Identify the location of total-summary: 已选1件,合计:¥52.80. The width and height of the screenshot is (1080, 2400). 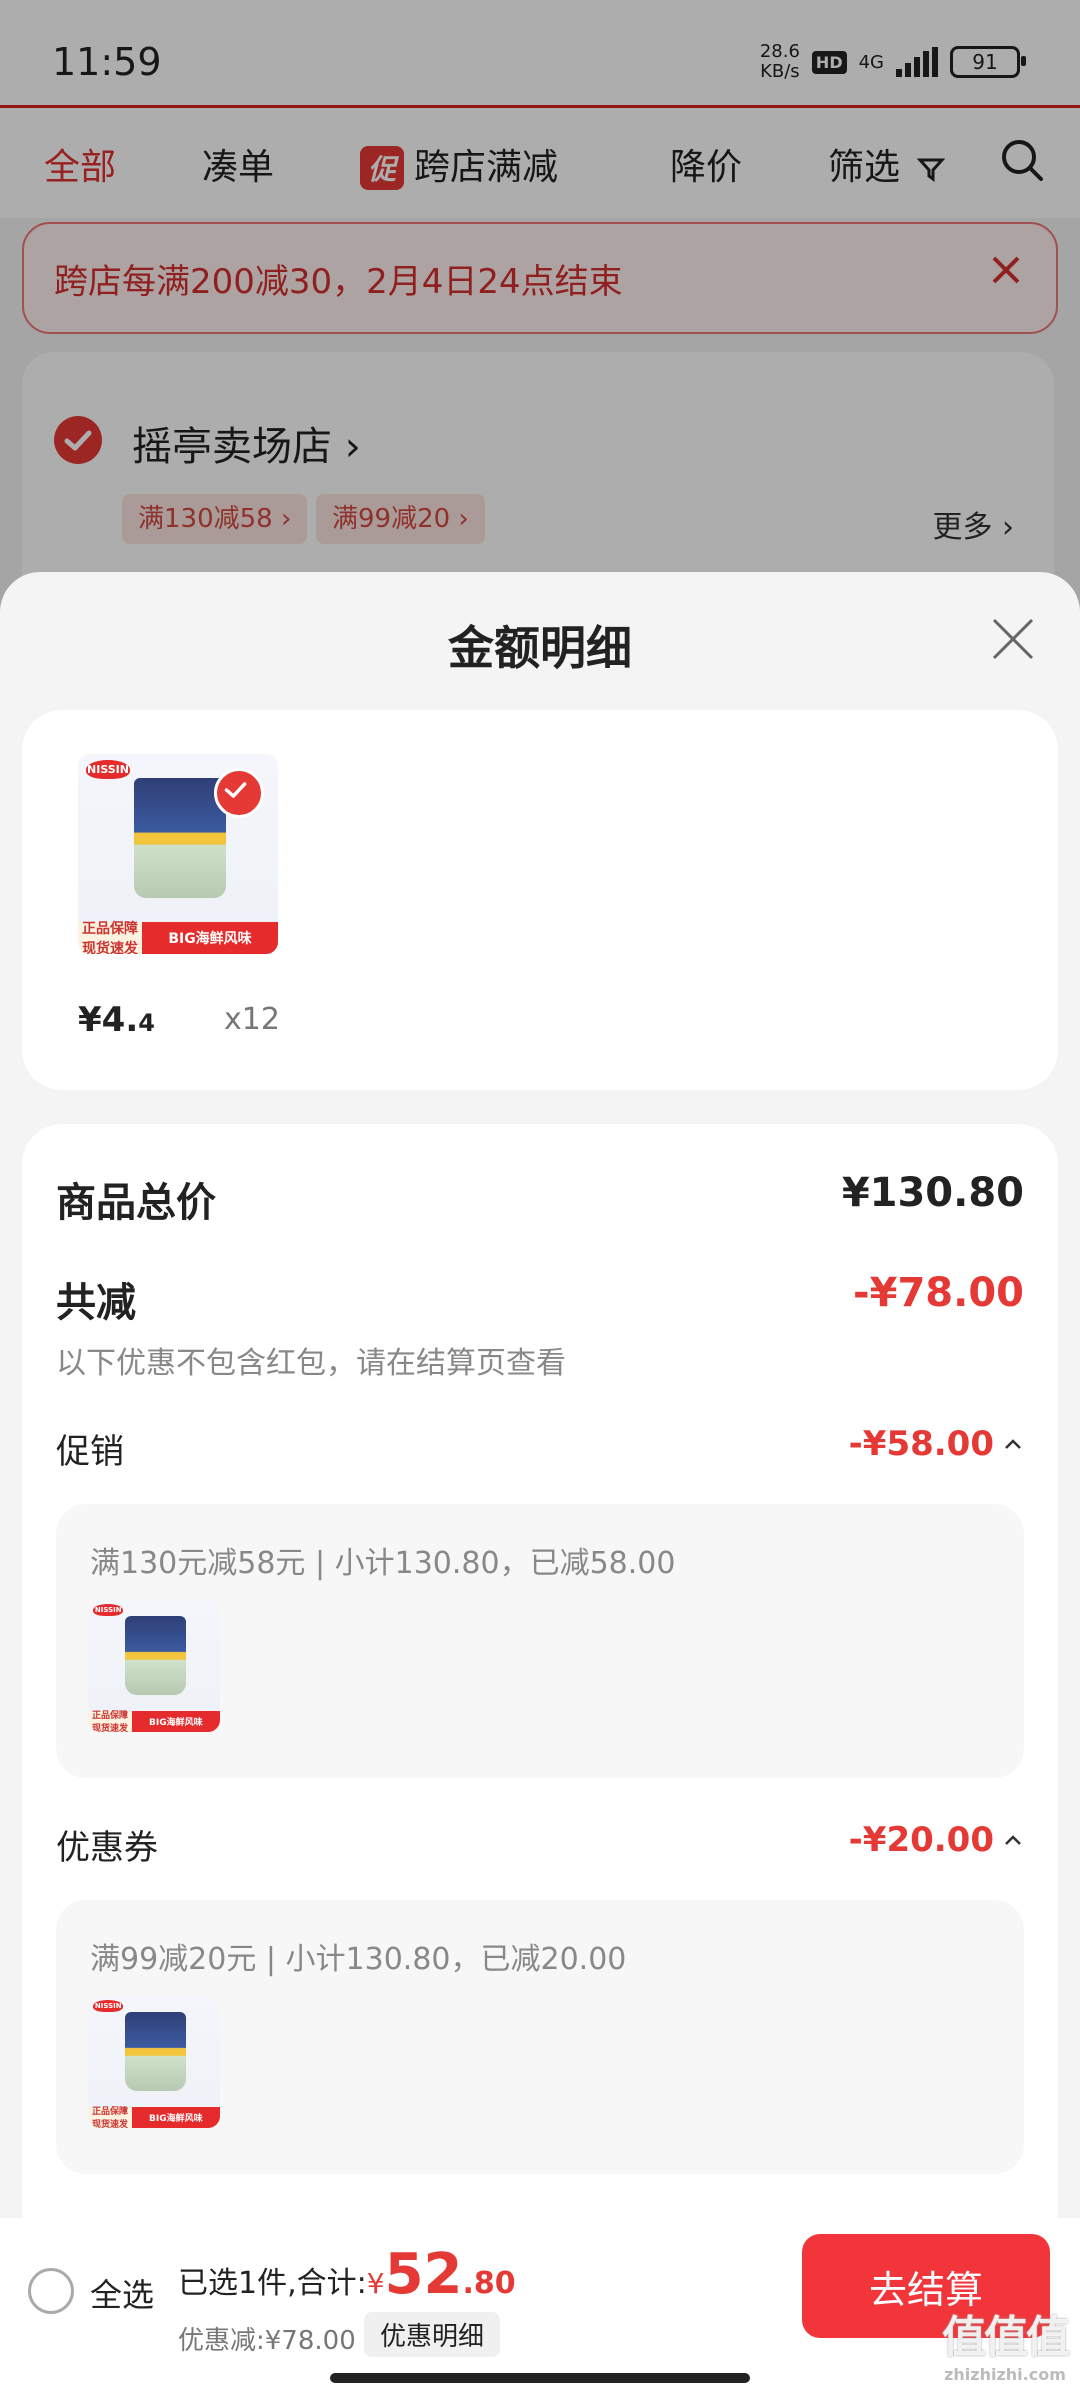
(347, 2274).